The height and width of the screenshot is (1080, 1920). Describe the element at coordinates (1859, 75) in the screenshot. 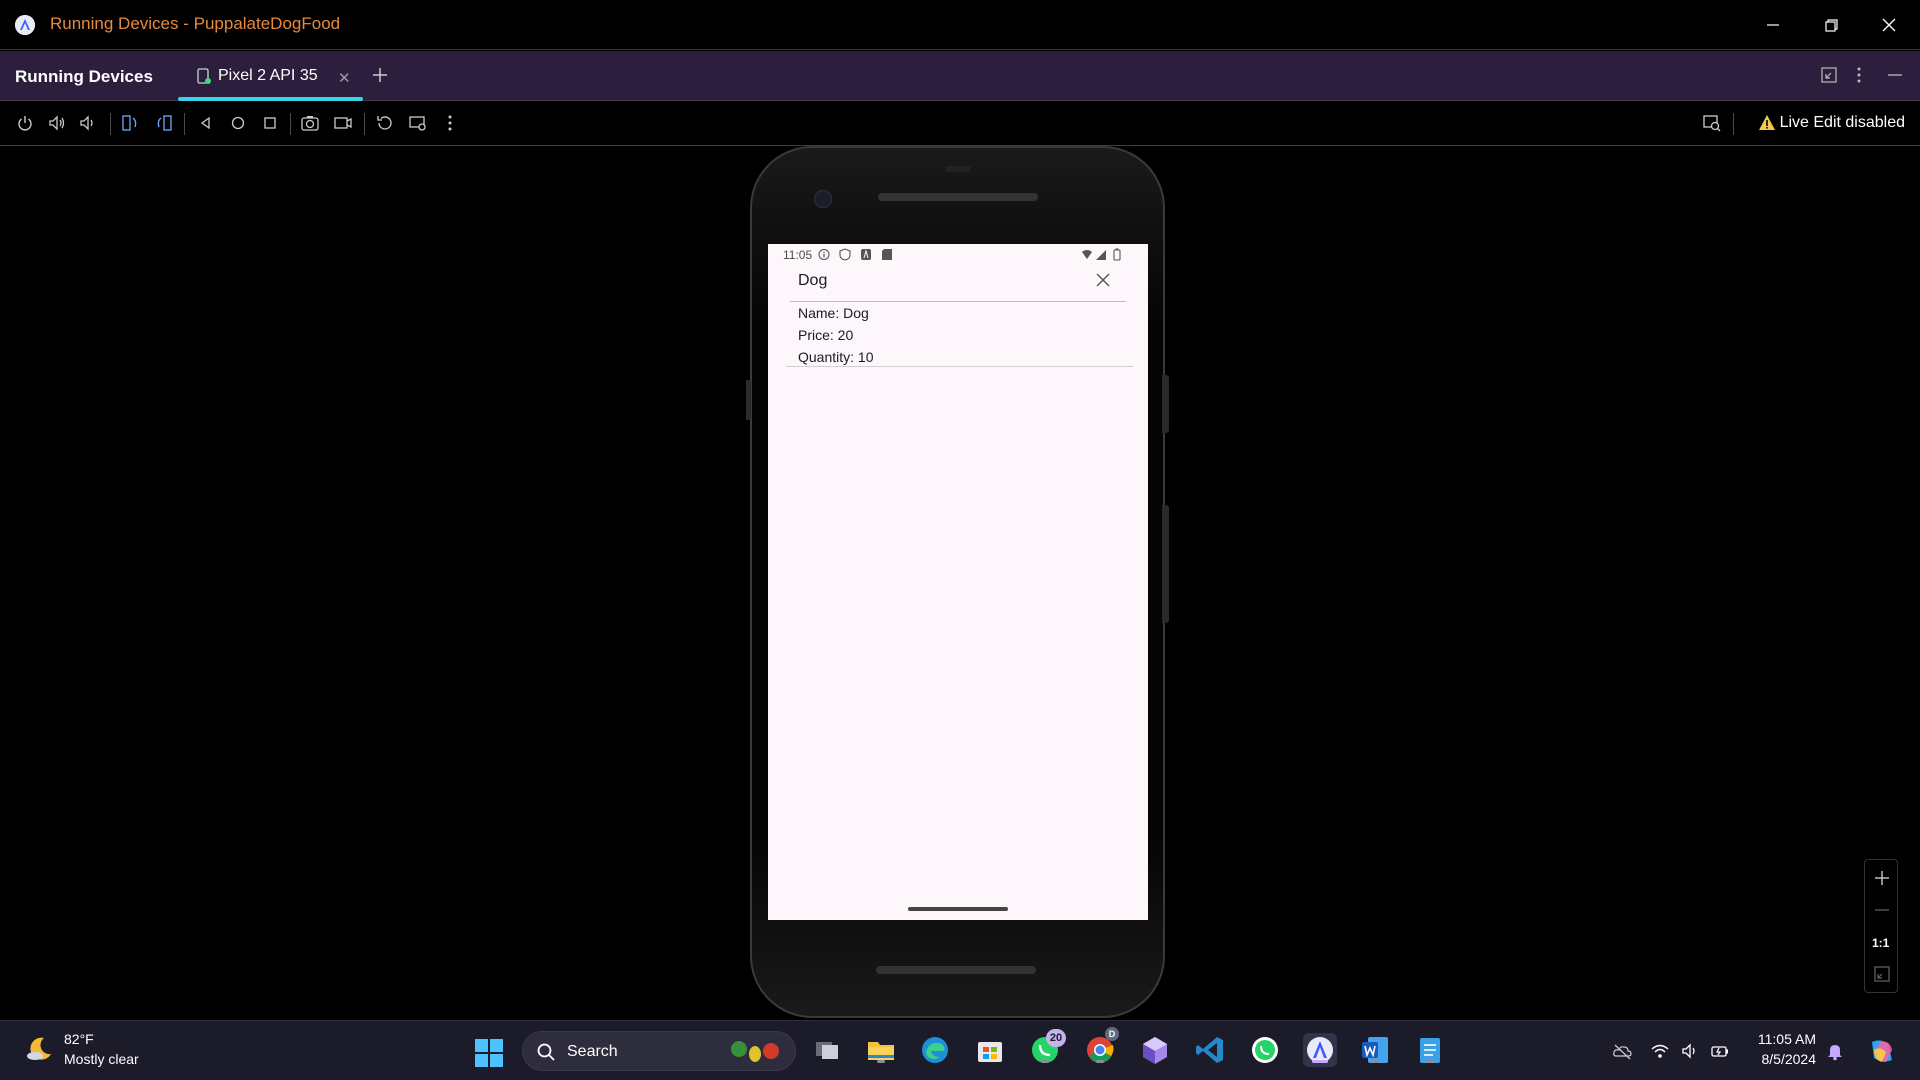

I see `more-options-icon` at that location.